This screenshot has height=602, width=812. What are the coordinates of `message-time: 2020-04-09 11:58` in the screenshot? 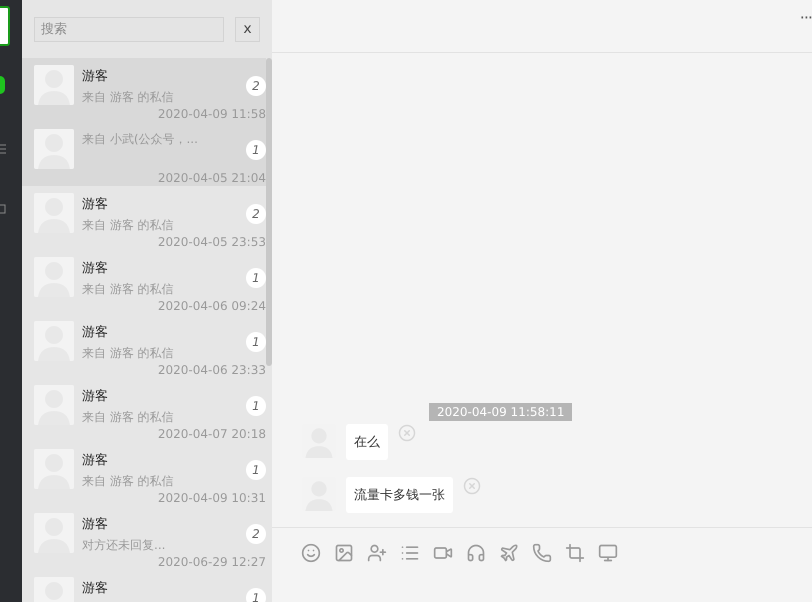 It's located at (212, 114).